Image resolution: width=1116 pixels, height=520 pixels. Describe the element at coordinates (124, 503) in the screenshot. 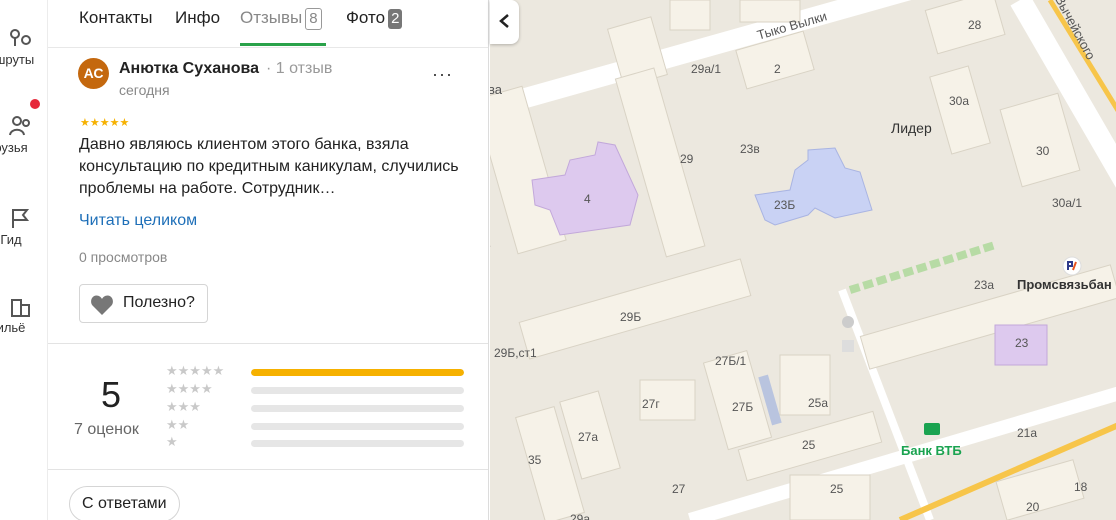

I see `filter-with-replies: С ответами` at that location.